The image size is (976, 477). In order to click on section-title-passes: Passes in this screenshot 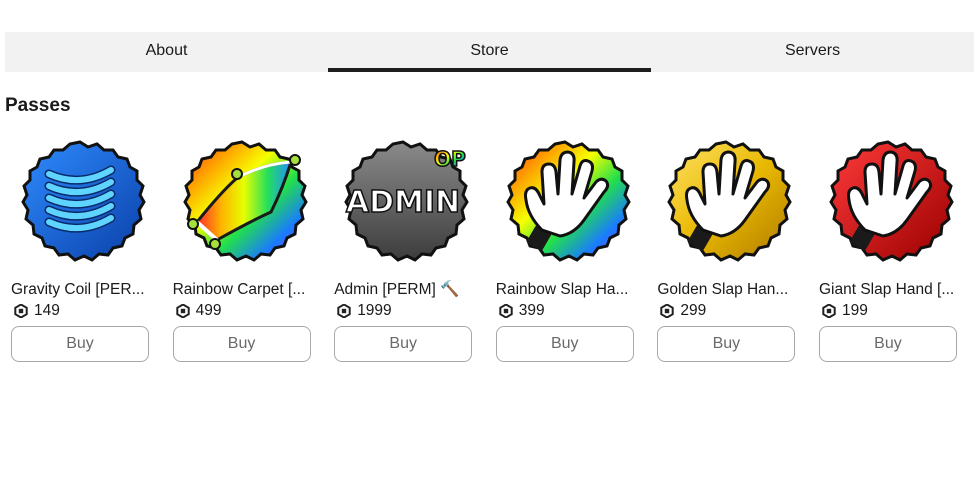, I will do `click(38, 105)`.